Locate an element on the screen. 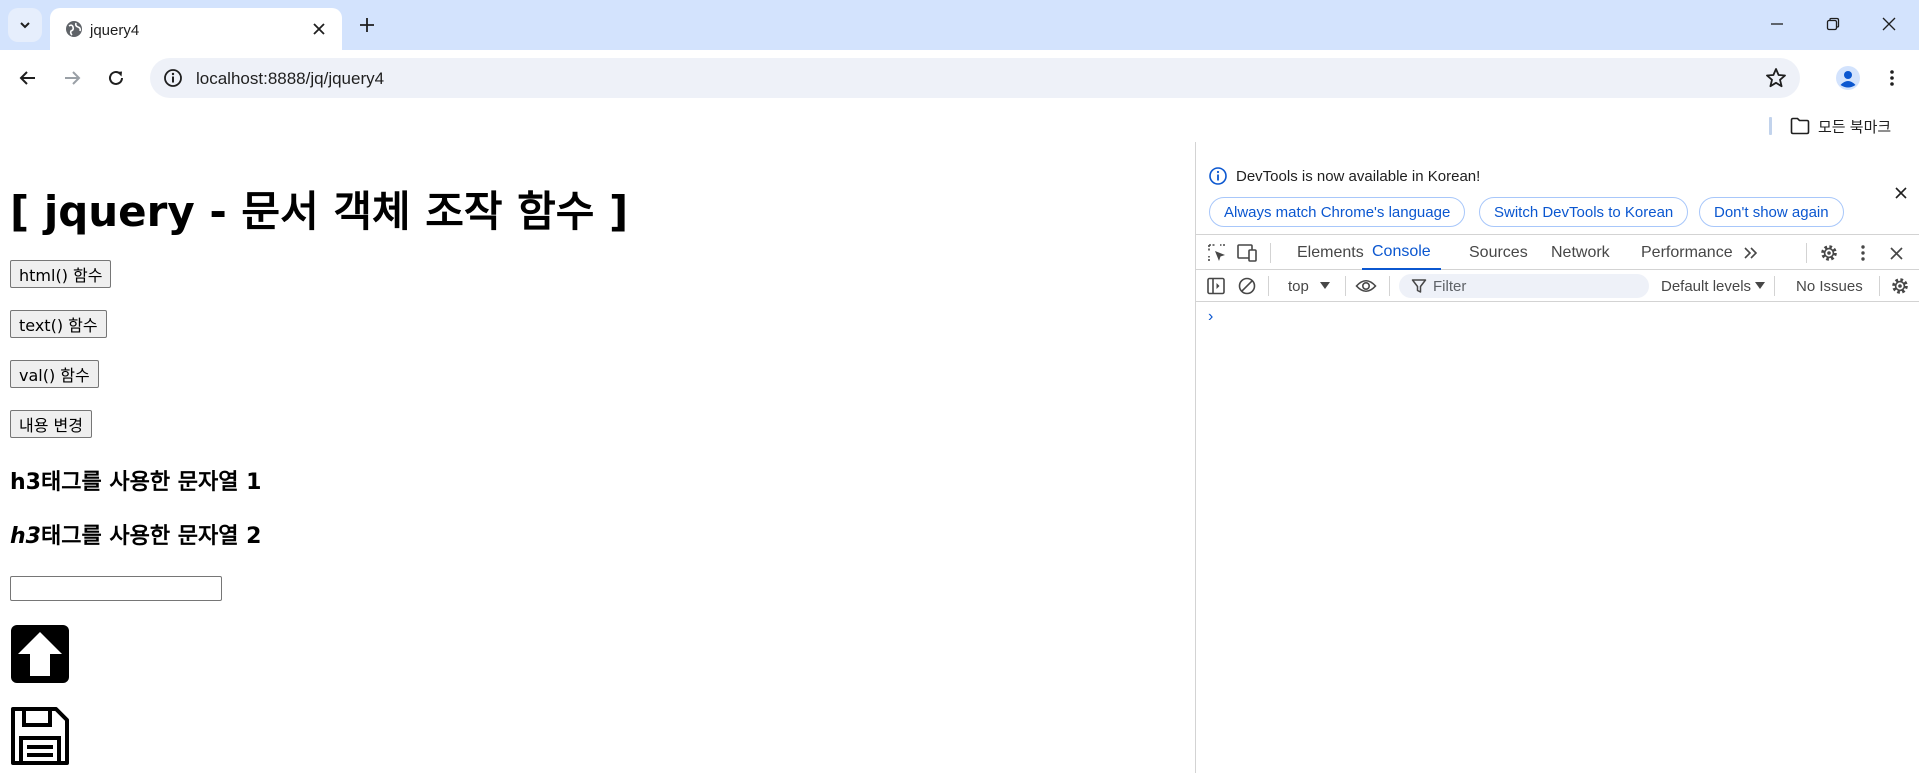 Image resolution: width=1919 pixels, height=773 pixels. h3-text-2: h3태그를 사용한 문자열 2 is located at coordinates (135, 534).